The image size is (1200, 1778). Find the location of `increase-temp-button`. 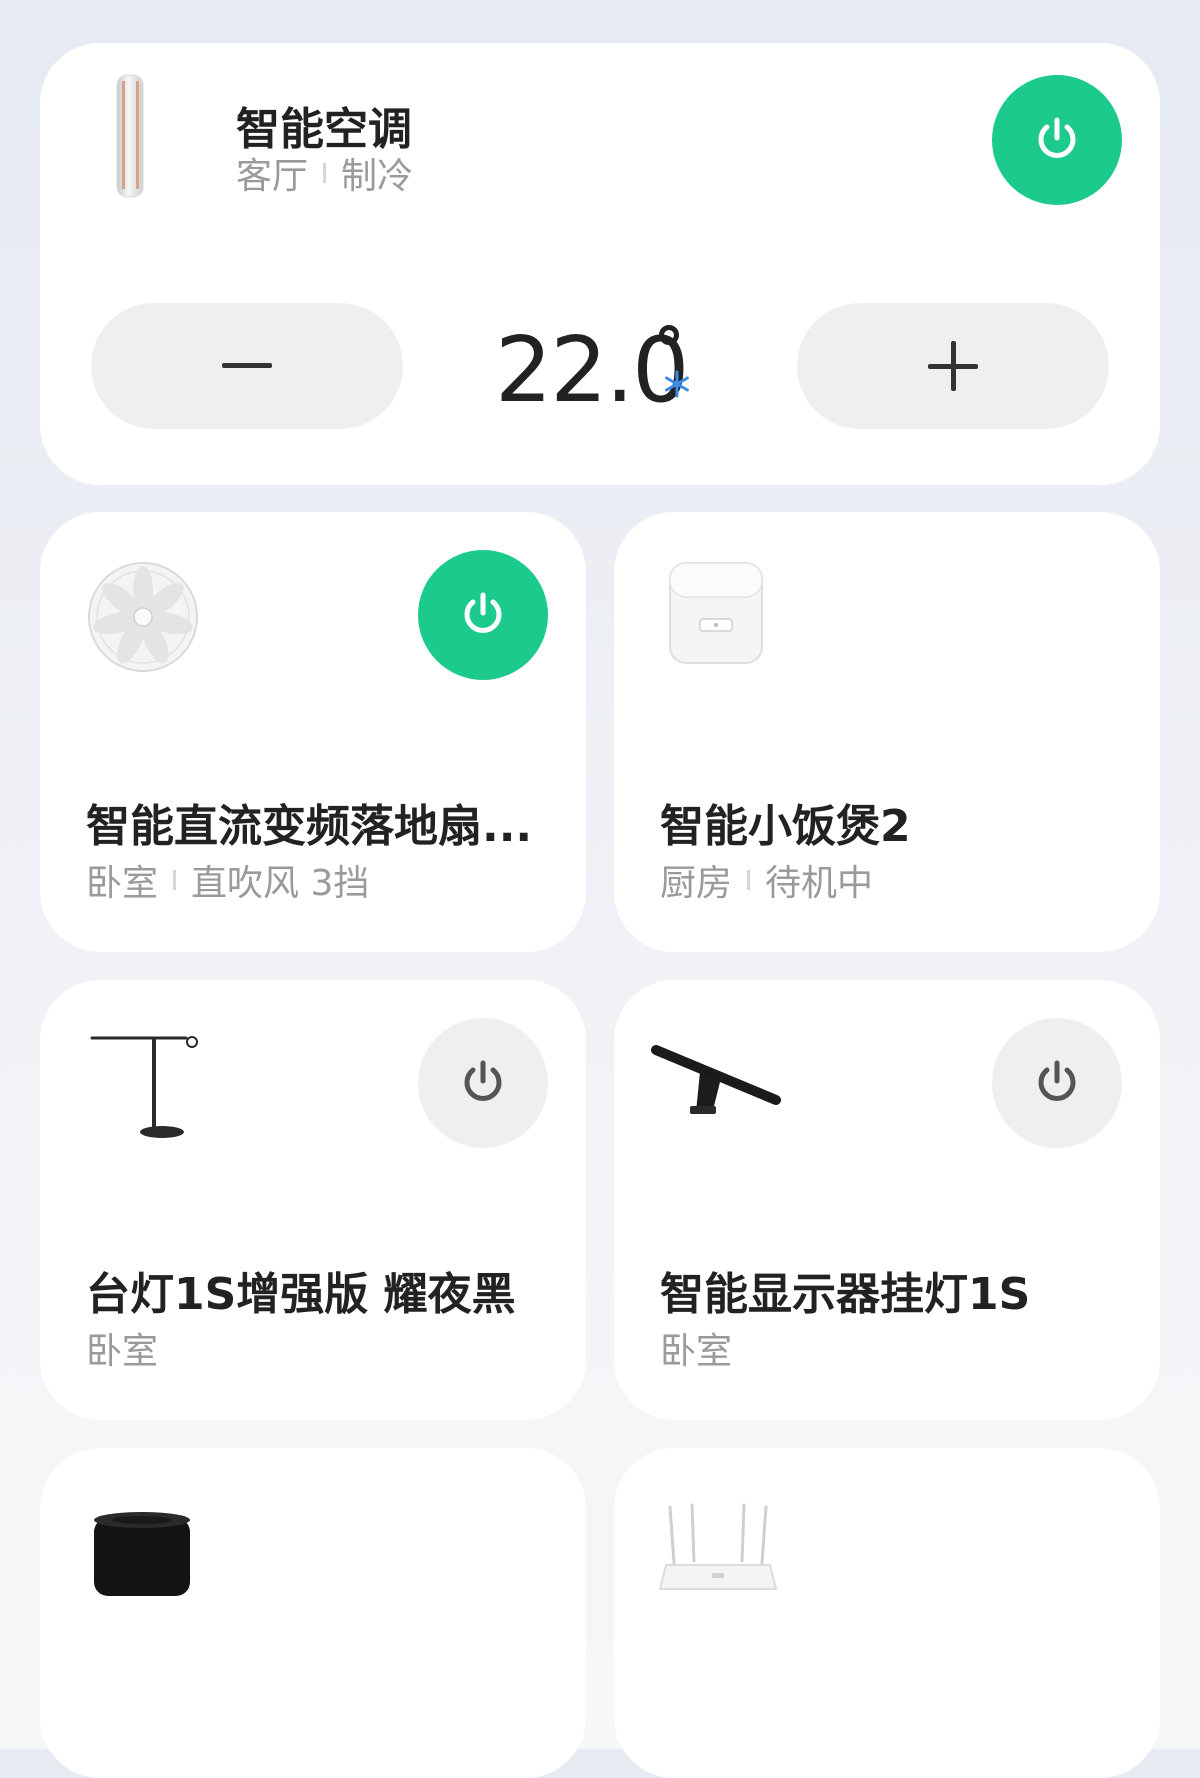

increase-temp-button is located at coordinates (953, 366).